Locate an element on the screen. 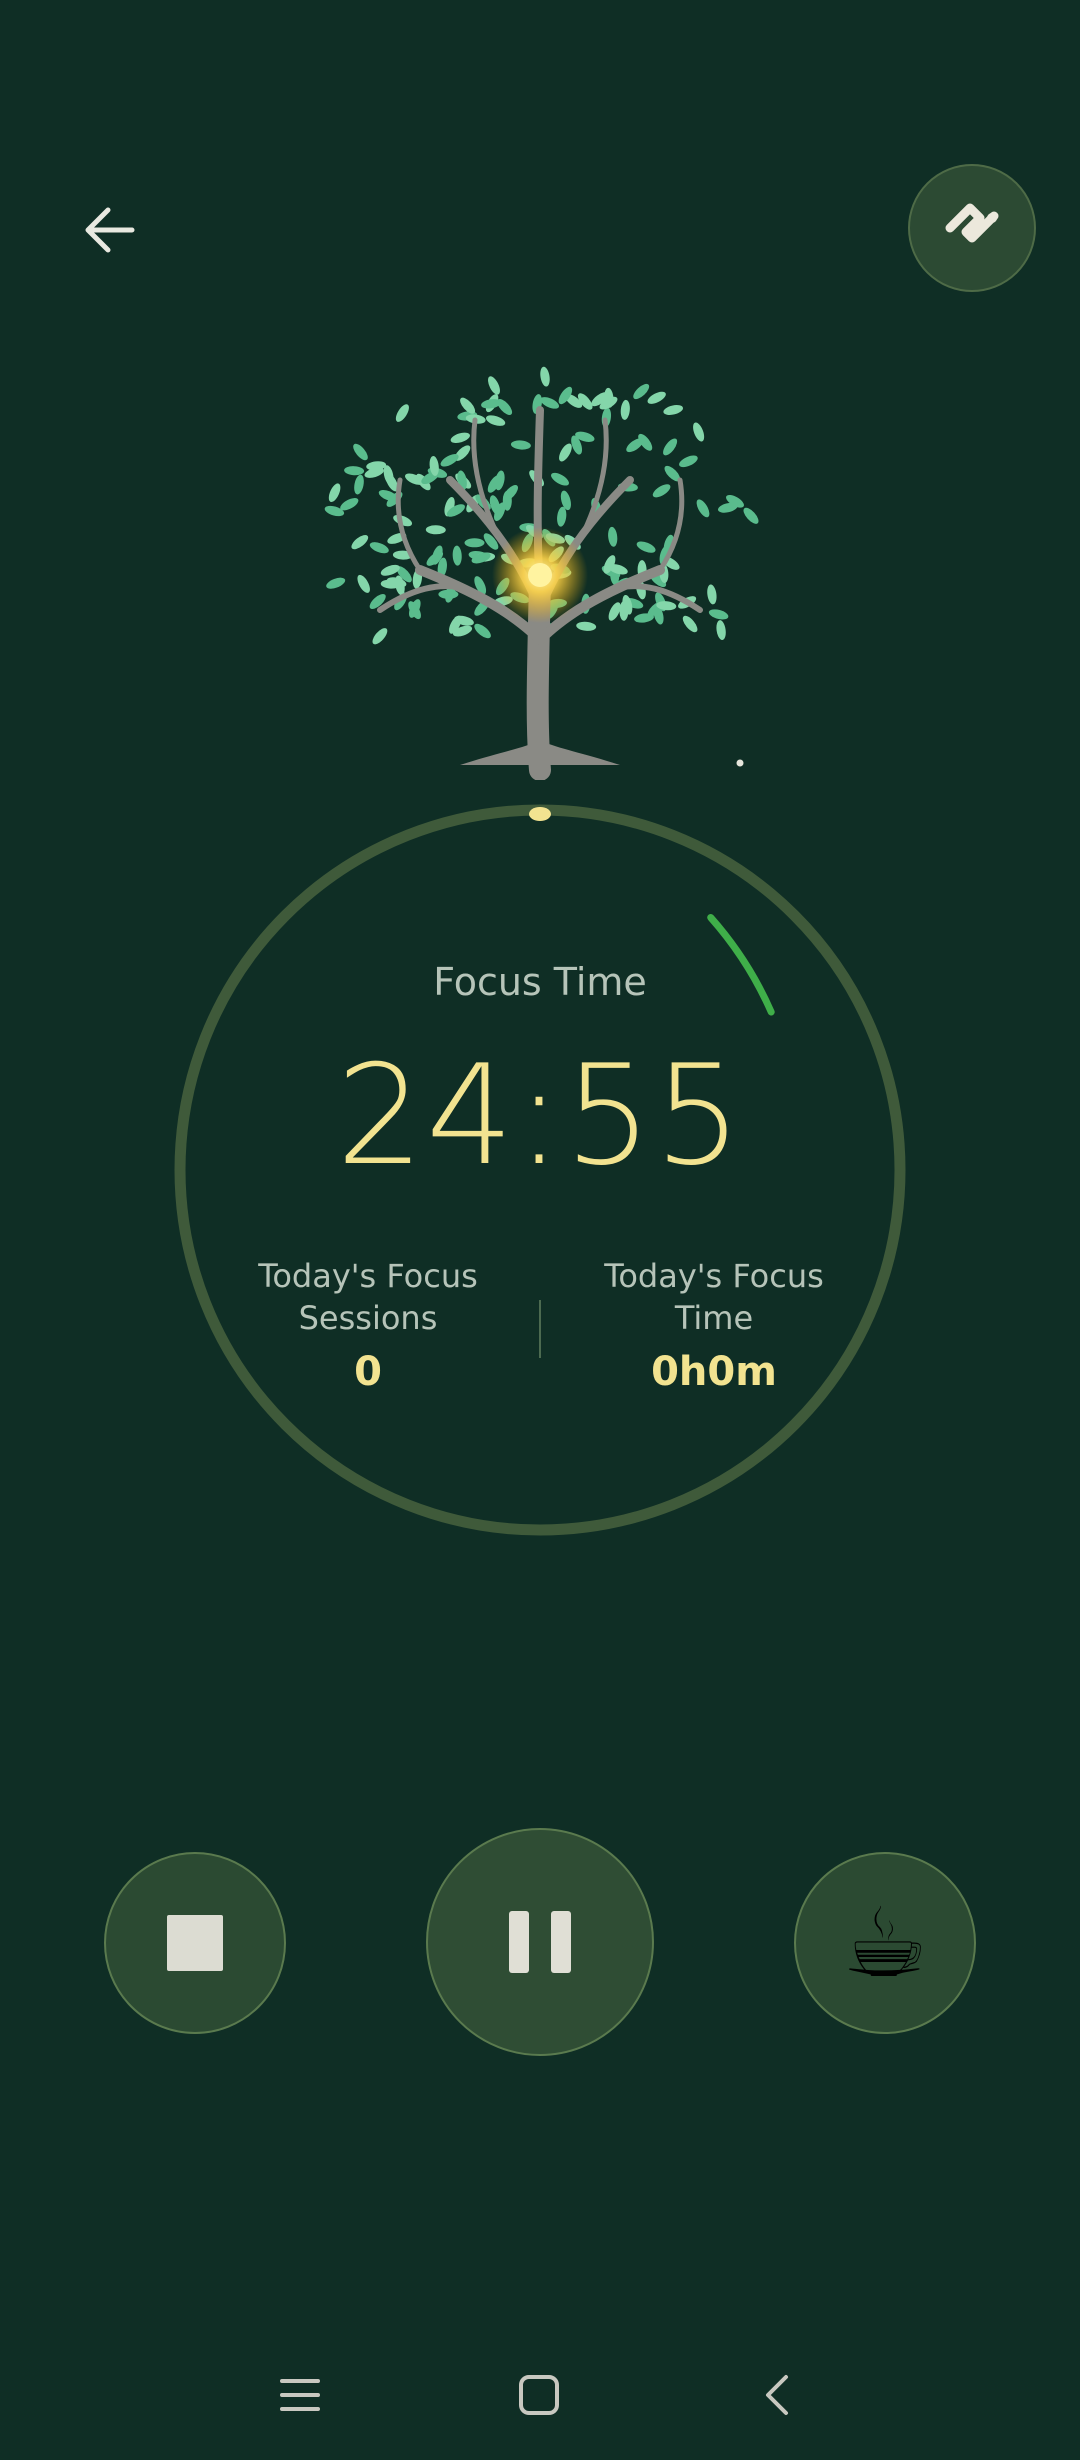  recents-icon is located at coordinates (300, 2395).